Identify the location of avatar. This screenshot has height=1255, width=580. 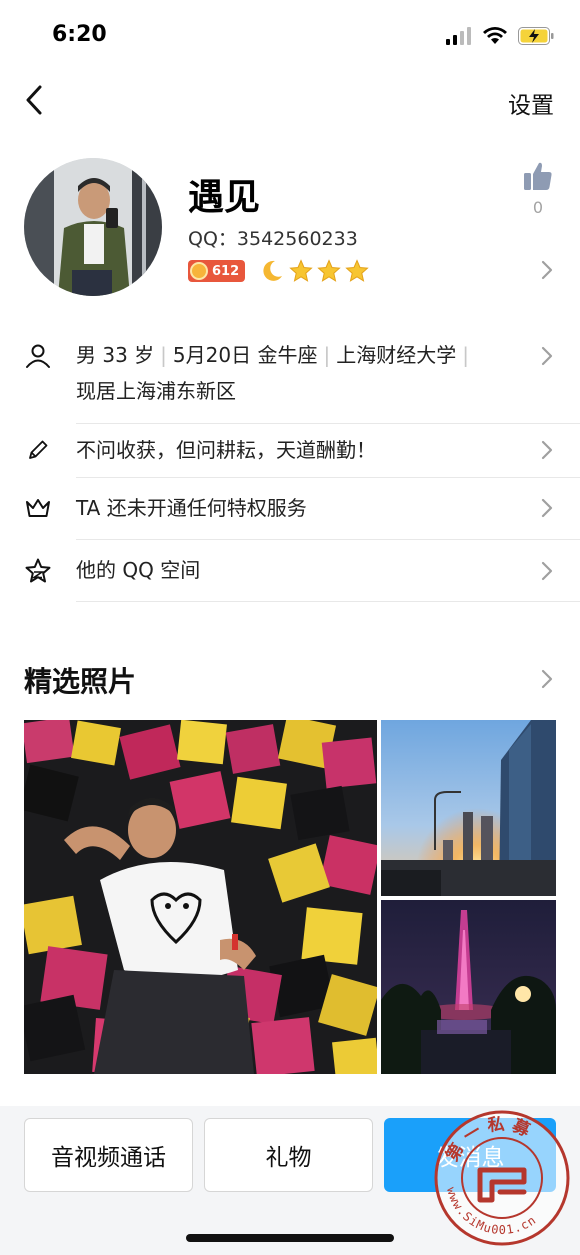
(93, 227).